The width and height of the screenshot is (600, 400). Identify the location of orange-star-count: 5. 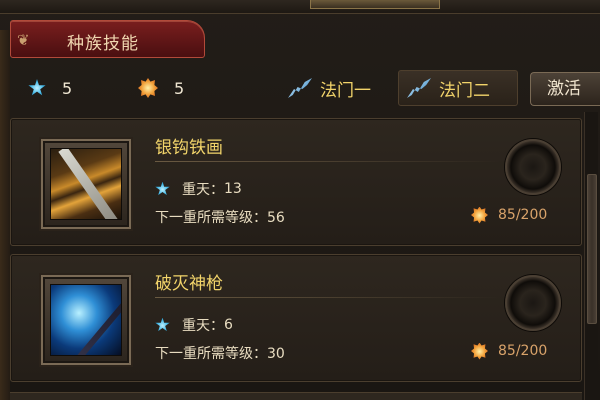
(179, 88).